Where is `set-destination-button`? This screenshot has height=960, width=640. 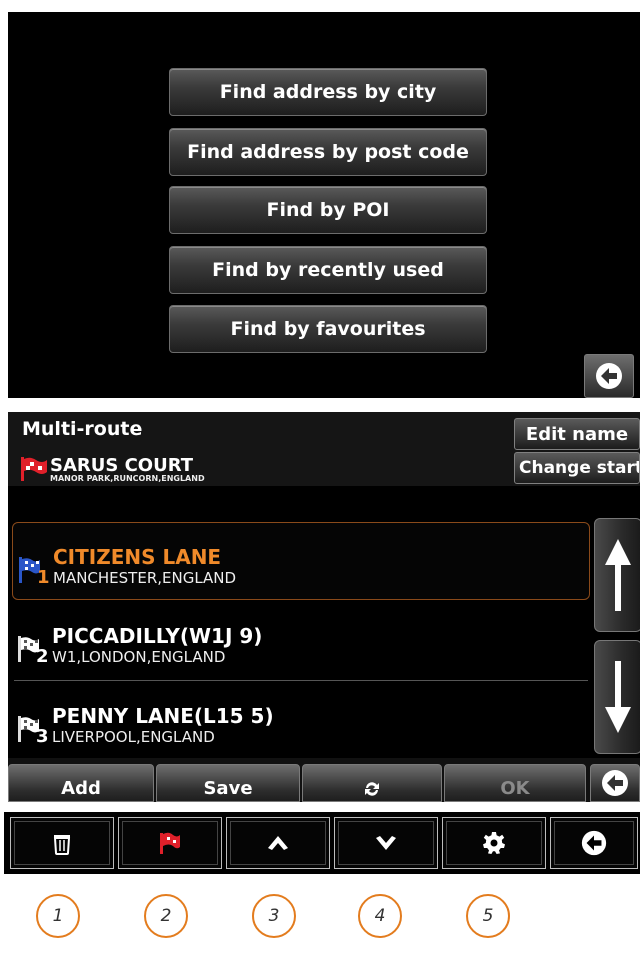 set-destination-button is located at coordinates (170, 843).